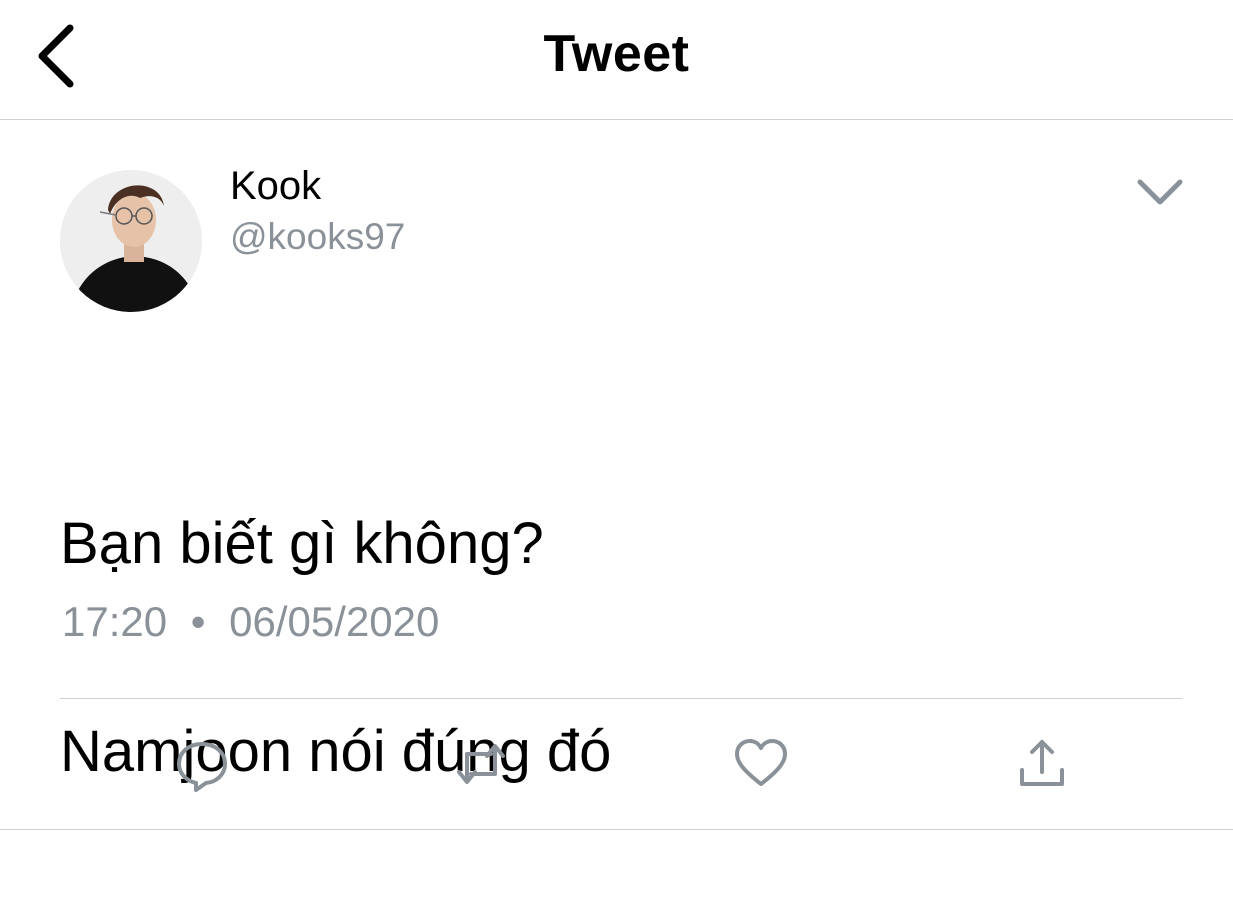  I want to click on page-title: Tweet, so click(616, 54).